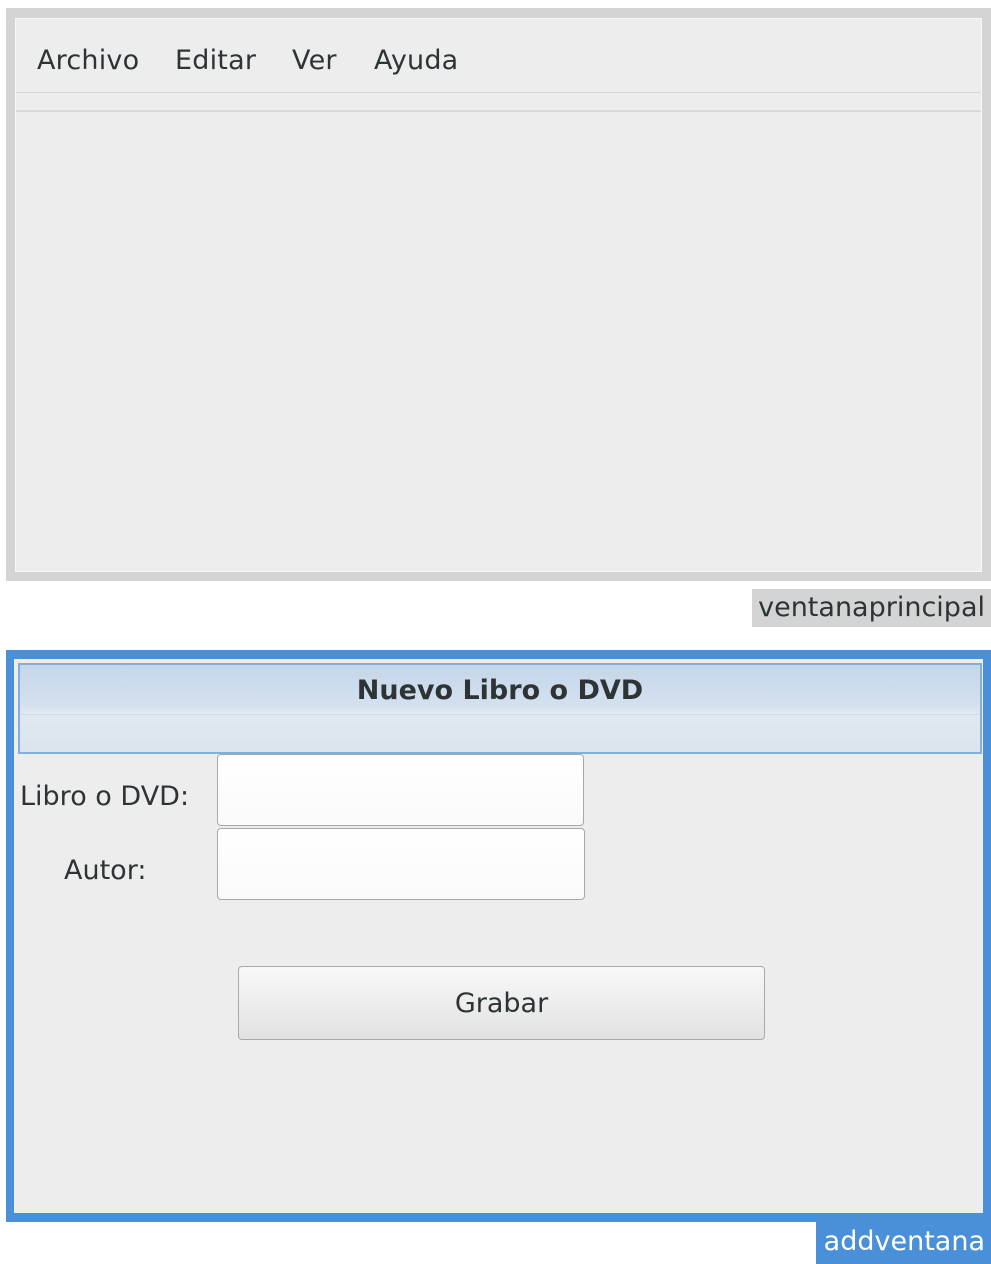 The width and height of the screenshot is (991, 1264). Describe the element at coordinates (501, 1003) in the screenshot. I see `save-button: Grabar` at that location.